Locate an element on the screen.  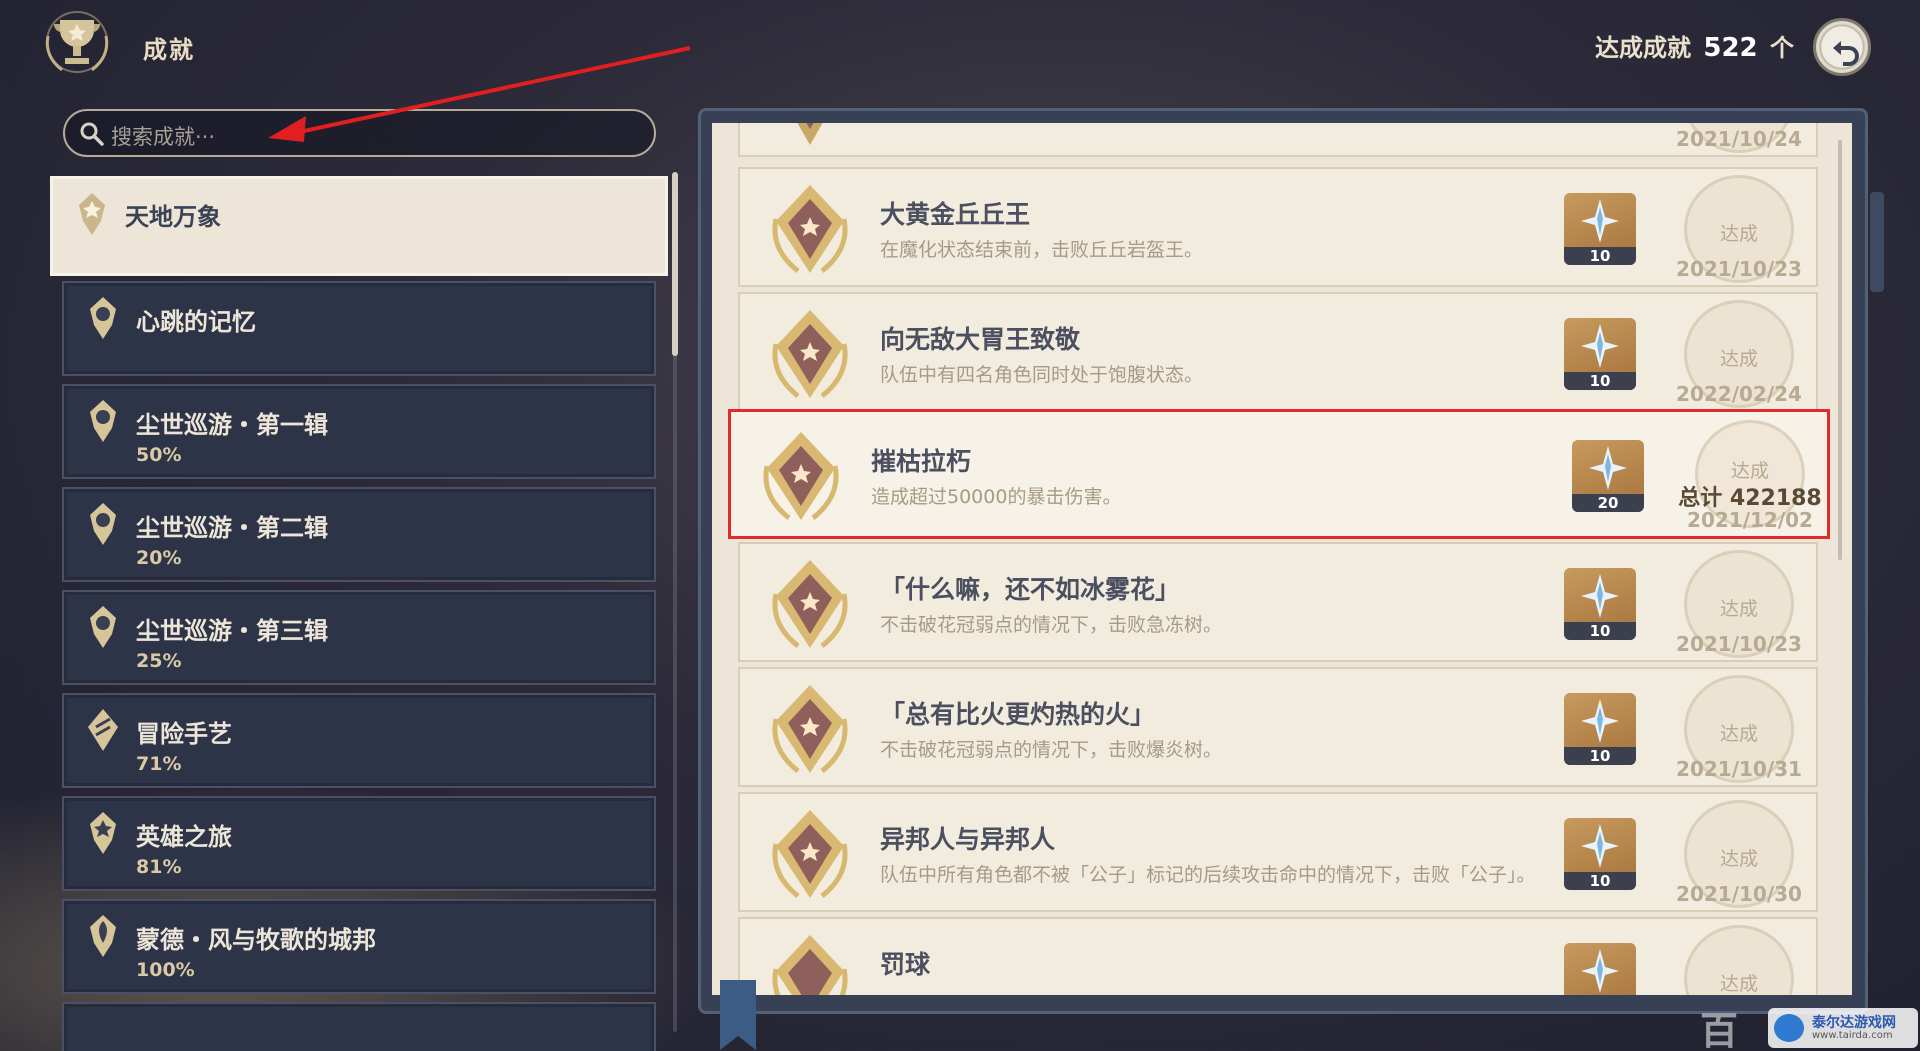
completion-stamp: 达成 2022/02/24 is located at coordinates (1739, 354).